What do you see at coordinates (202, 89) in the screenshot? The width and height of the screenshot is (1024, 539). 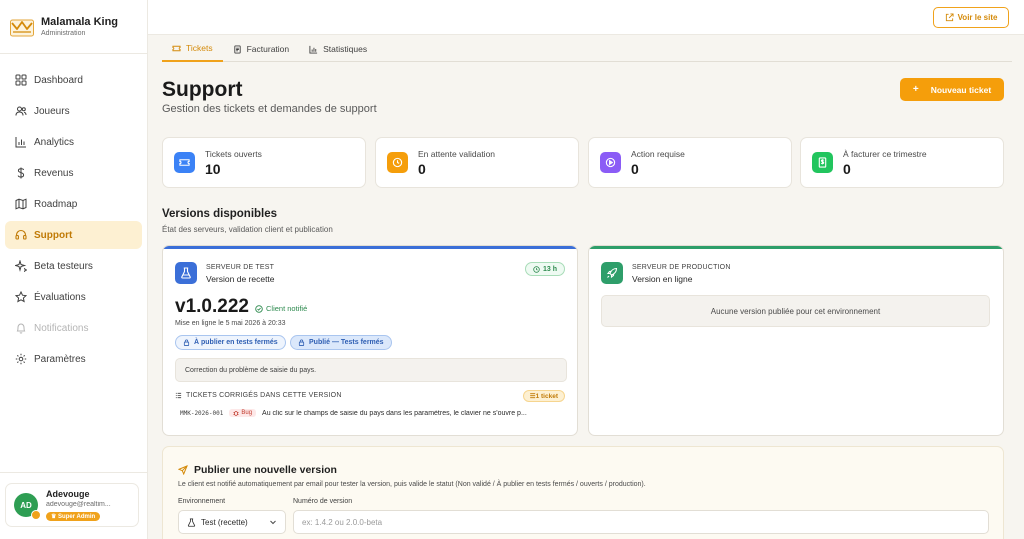 I see `page-title: Support` at bounding box center [202, 89].